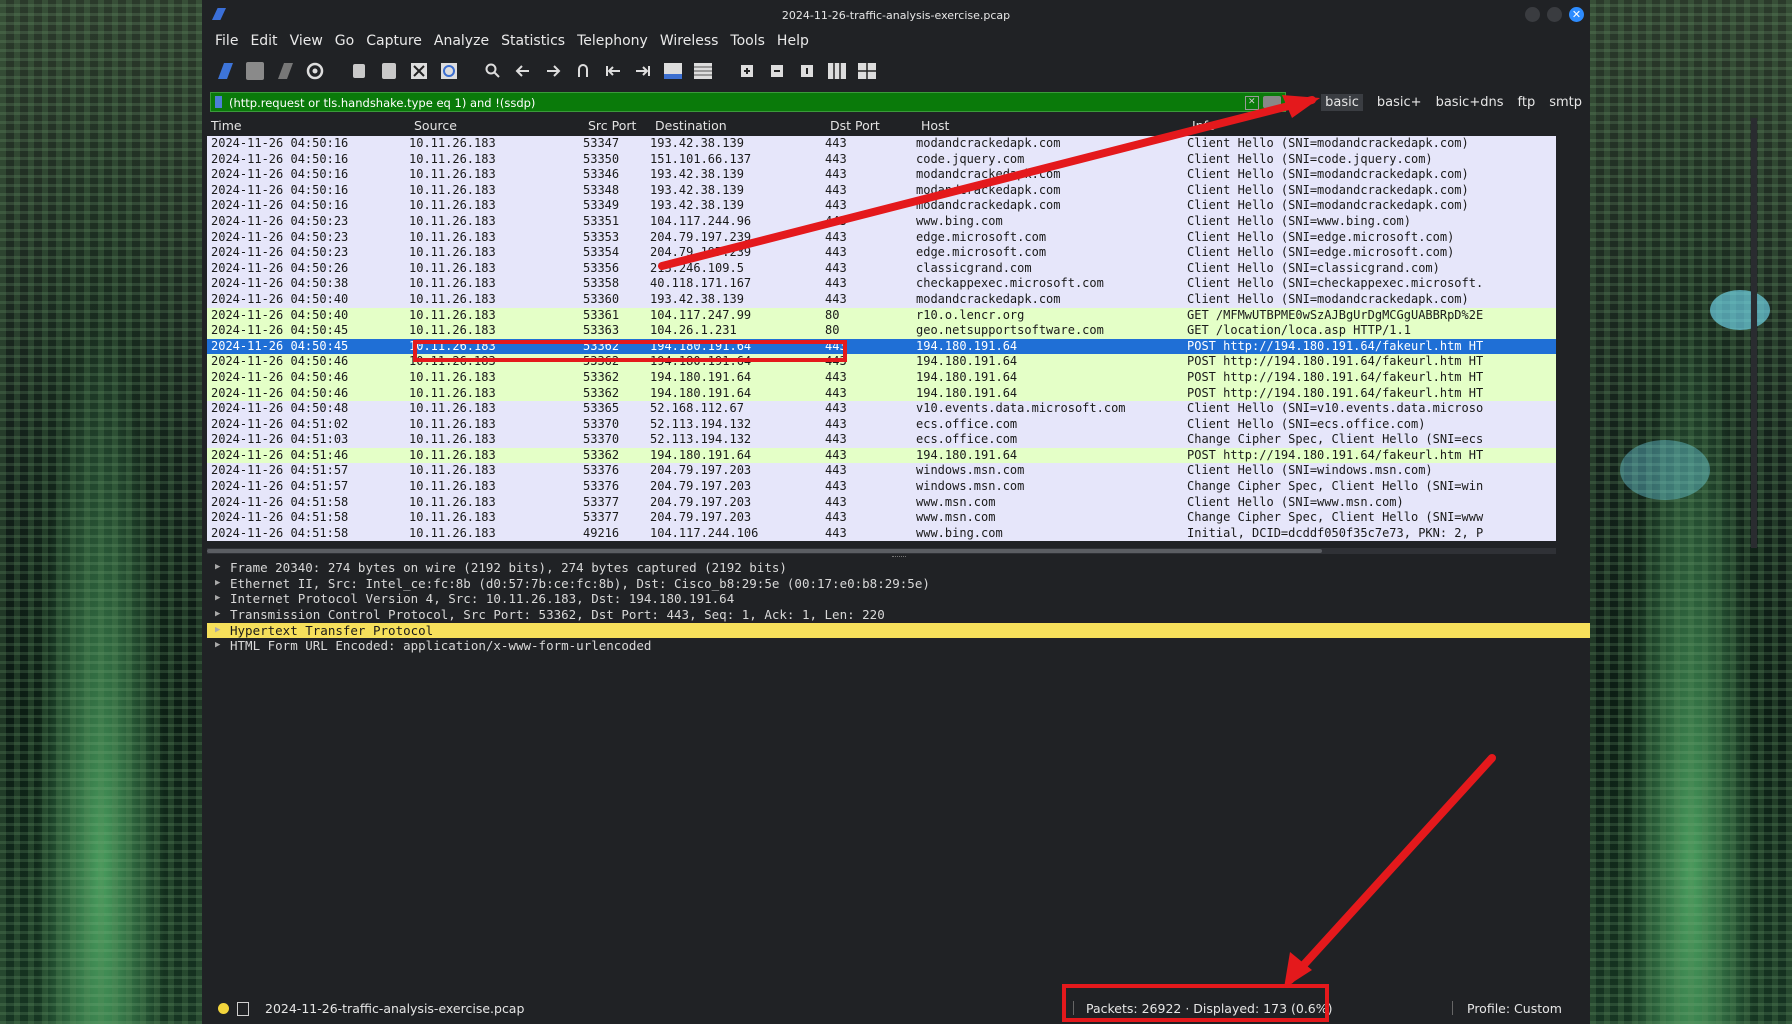 Image resolution: width=1792 pixels, height=1024 pixels. What do you see at coordinates (1554, 14) in the screenshot?
I see `maximize-button` at bounding box center [1554, 14].